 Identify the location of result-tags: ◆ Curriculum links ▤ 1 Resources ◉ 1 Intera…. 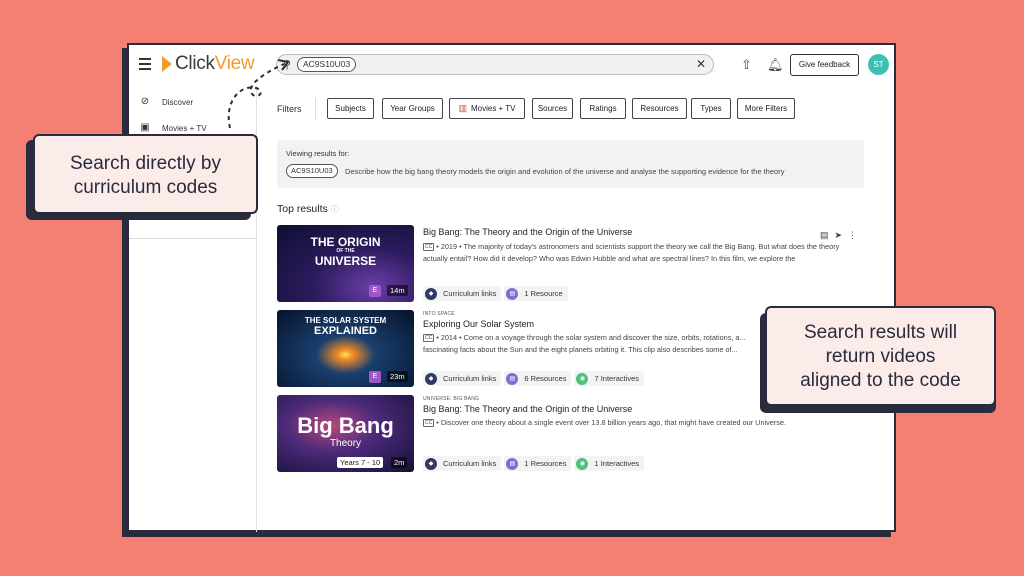
(535, 463).